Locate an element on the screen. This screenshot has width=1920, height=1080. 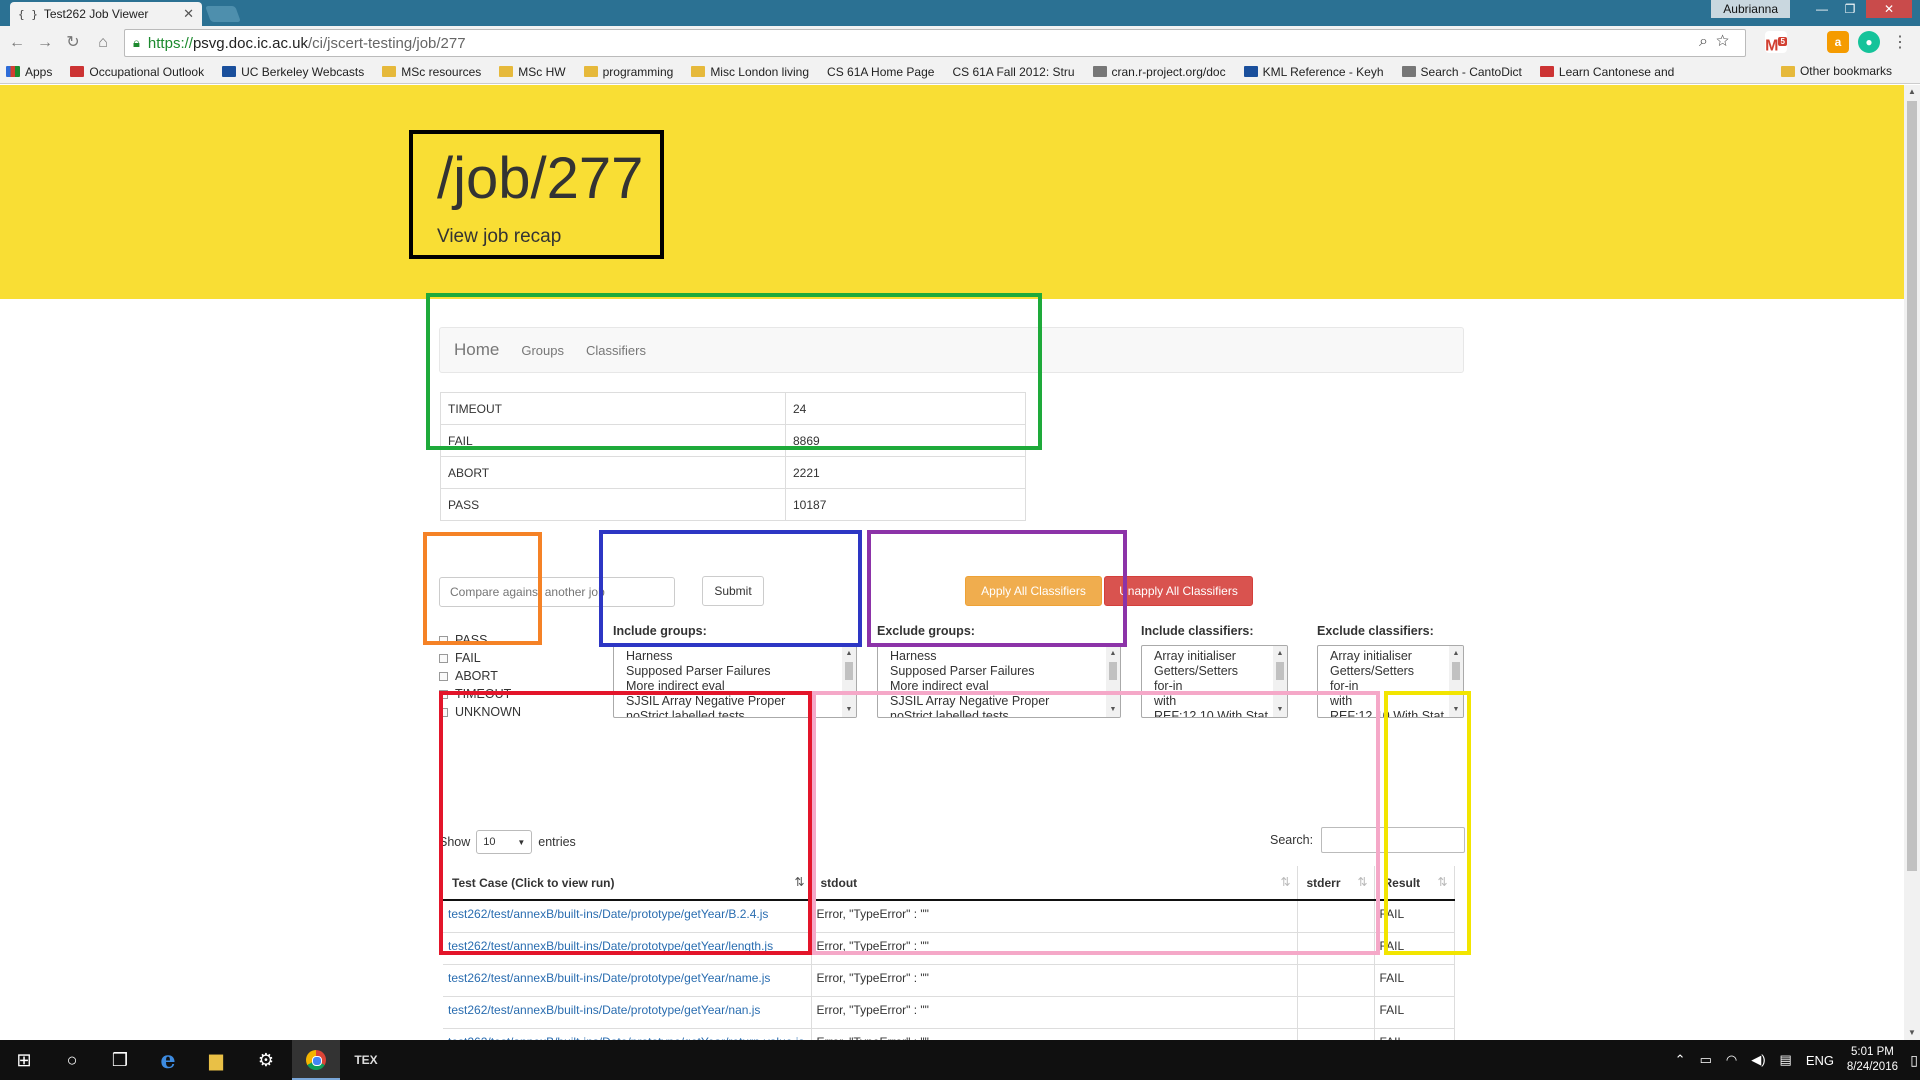
zoom-icon: ⌕ is located at coordinates (1707, 41).